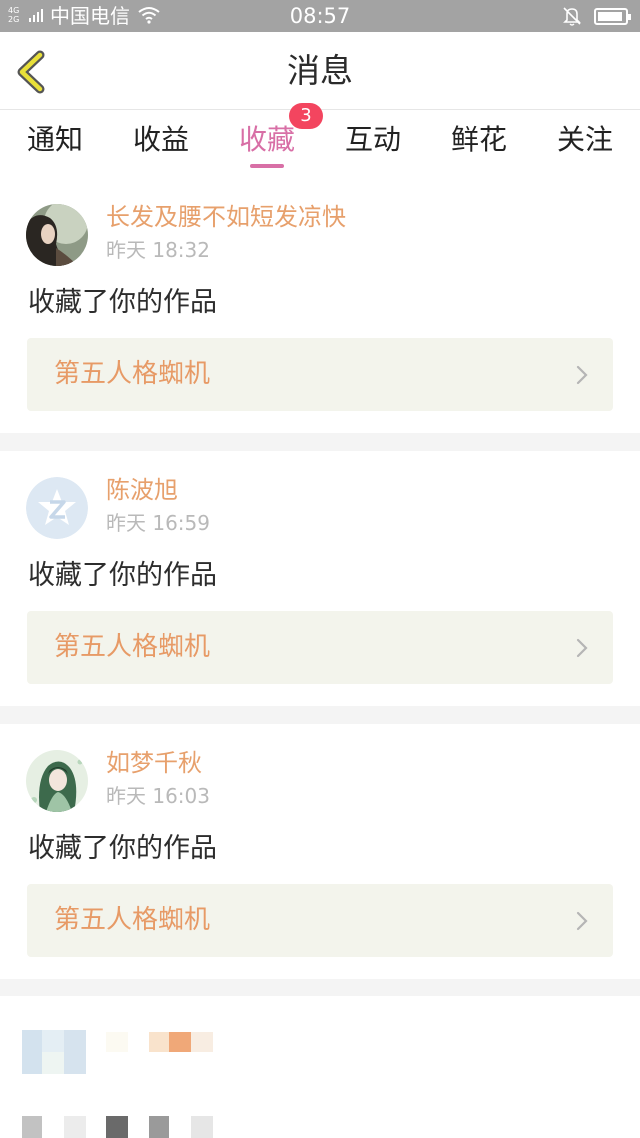 Image resolution: width=640 pixels, height=1138 pixels. Describe the element at coordinates (320, 1067) in the screenshot. I see `notification-card-partial` at that location.